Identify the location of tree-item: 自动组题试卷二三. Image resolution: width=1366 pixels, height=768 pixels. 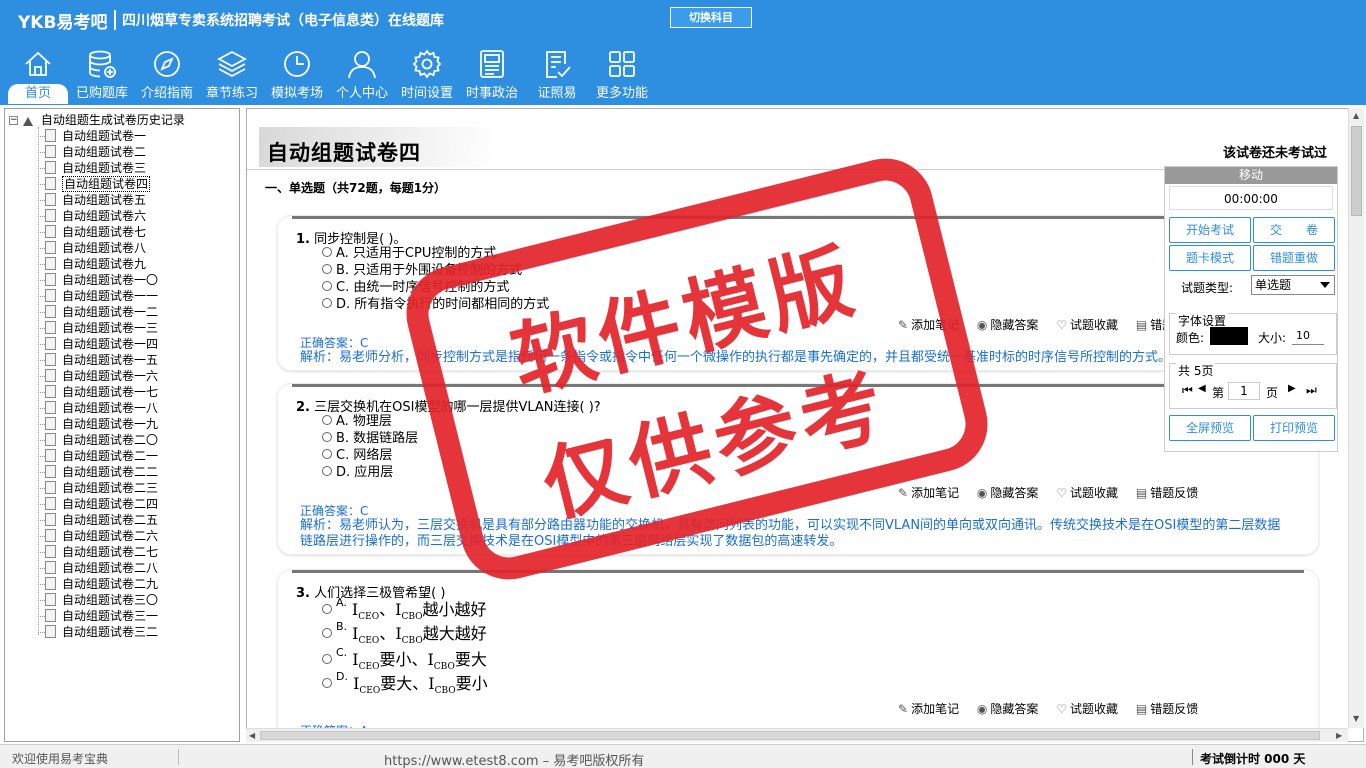
(98, 488).